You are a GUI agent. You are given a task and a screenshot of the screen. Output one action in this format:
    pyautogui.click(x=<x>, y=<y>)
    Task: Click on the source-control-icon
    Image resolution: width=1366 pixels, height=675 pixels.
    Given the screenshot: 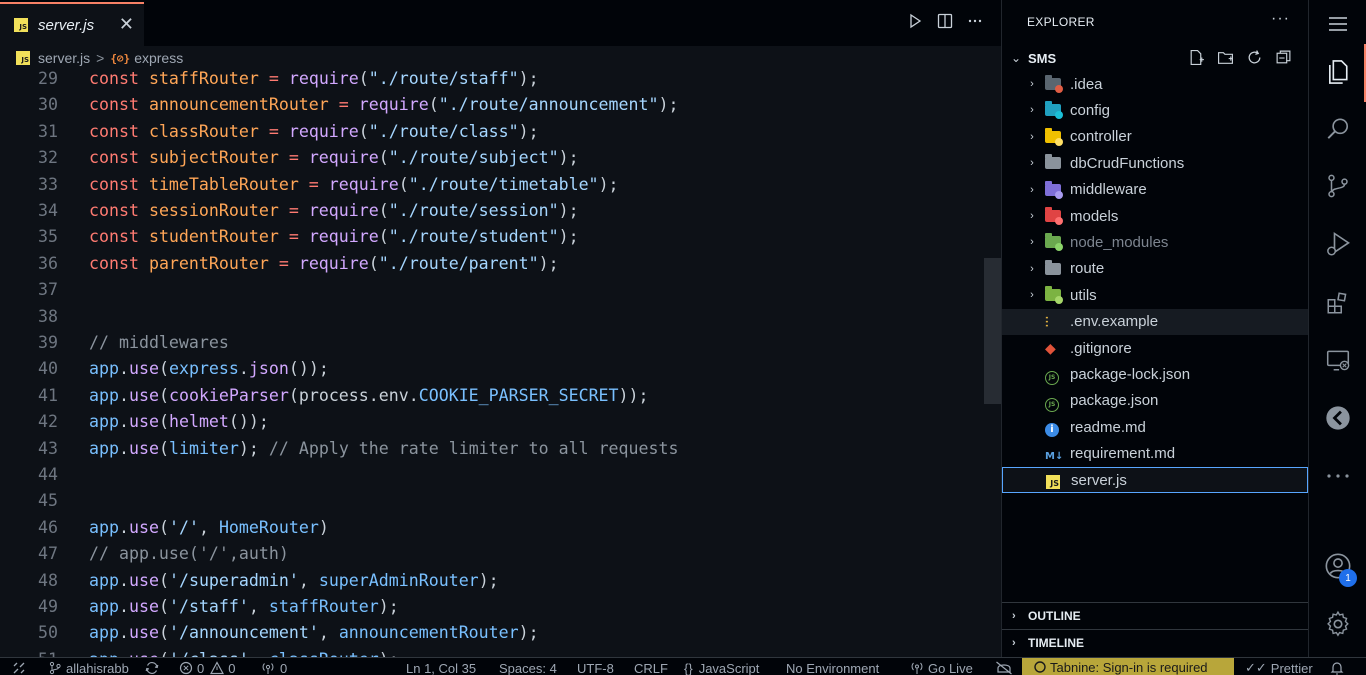 What is the action you would take?
    pyautogui.click(x=1338, y=186)
    